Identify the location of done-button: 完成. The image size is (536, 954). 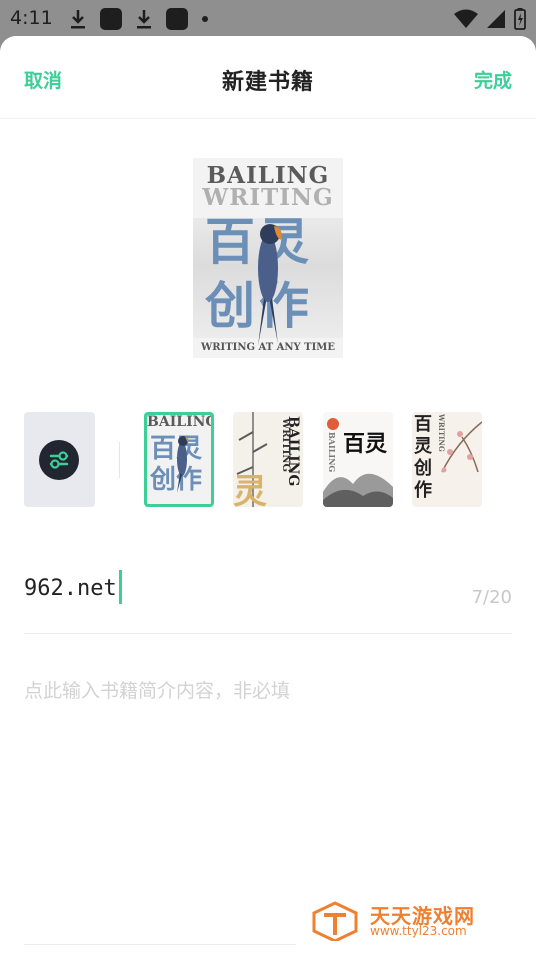
(493, 79).